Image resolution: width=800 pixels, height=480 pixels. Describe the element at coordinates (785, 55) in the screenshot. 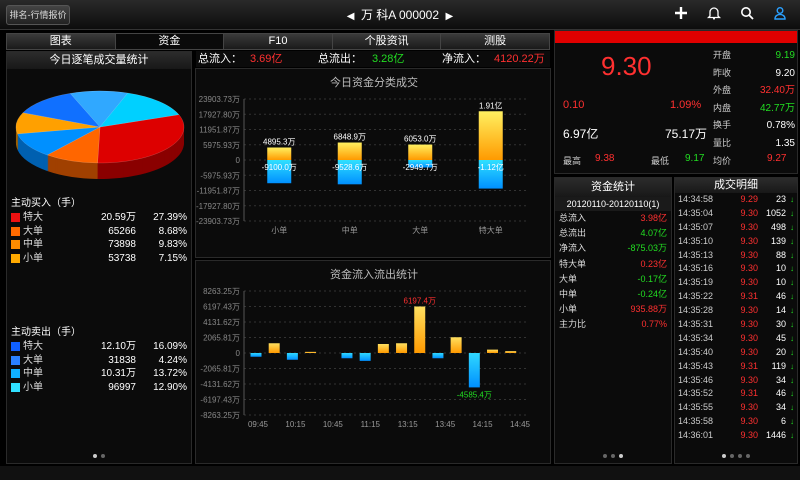

I see `quote-field-value: 9.19` at that location.